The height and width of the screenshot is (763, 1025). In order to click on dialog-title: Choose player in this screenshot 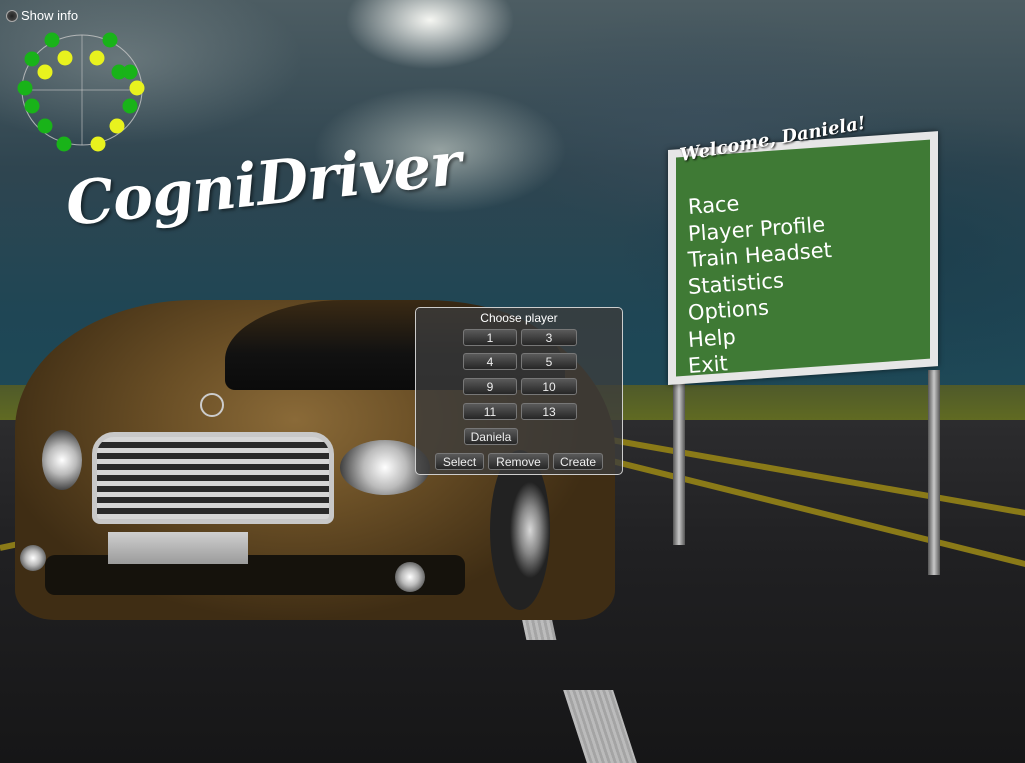, I will do `click(519, 318)`.